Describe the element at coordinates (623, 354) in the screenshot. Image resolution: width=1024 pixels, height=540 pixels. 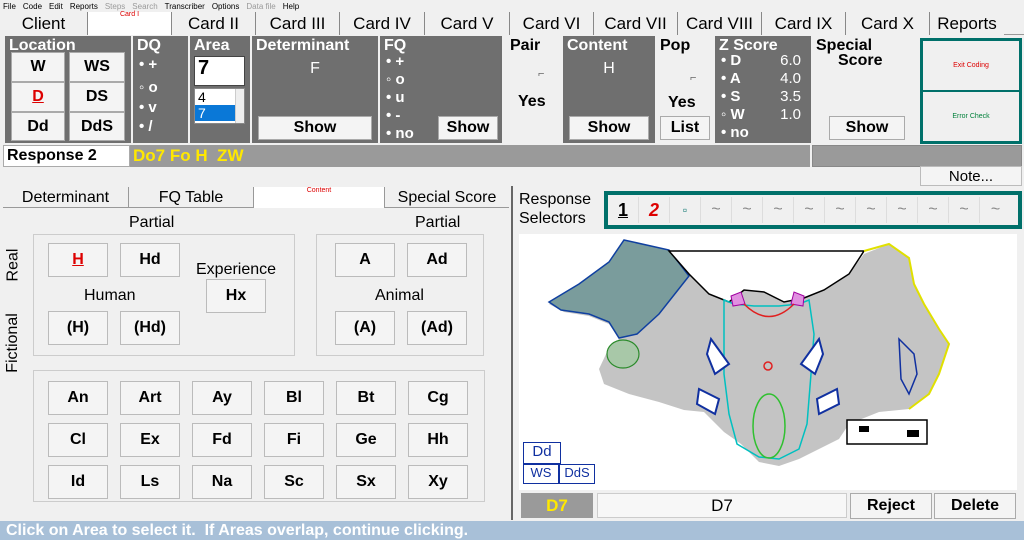
I see `inkblot-region-small-green` at that location.